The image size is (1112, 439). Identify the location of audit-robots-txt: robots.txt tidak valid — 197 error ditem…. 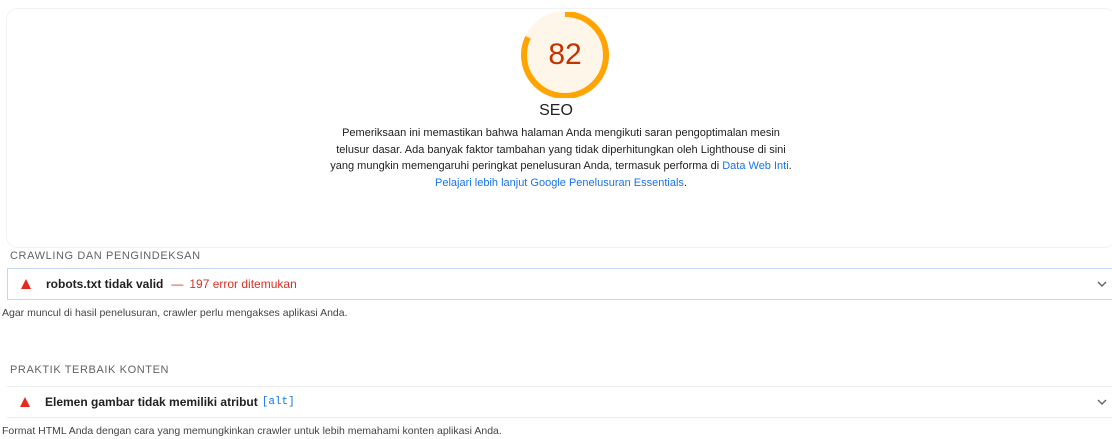
(559, 284).